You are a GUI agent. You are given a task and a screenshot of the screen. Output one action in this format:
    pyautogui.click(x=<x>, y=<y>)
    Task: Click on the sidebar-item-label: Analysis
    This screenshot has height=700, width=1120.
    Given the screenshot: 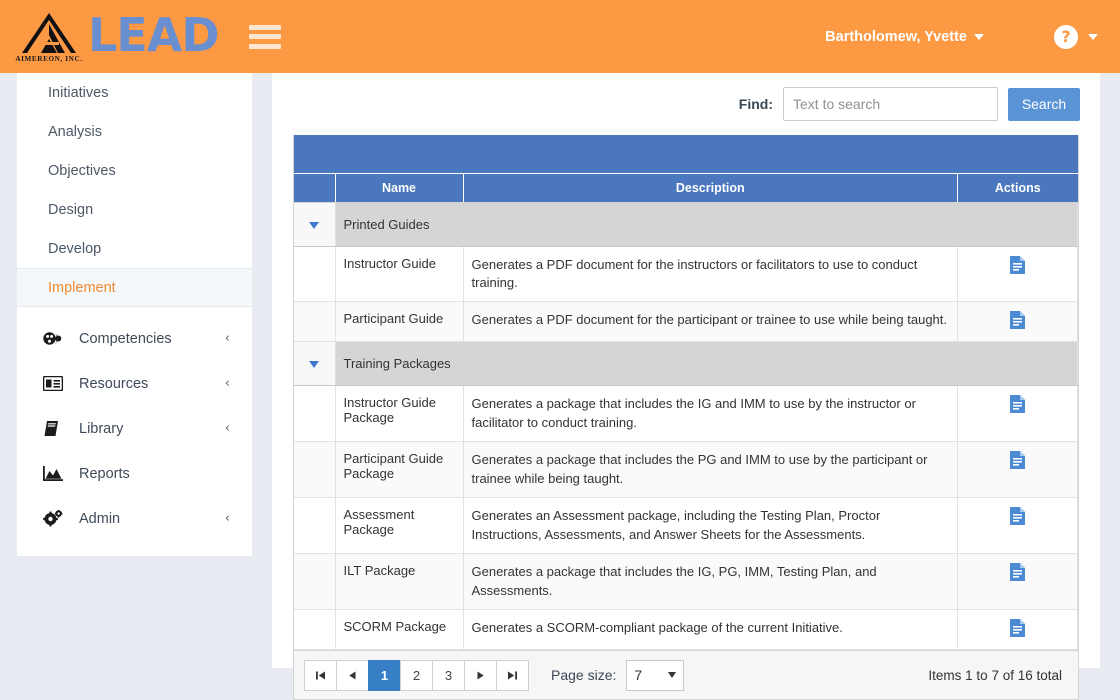 What is the action you would take?
    pyautogui.click(x=75, y=131)
    